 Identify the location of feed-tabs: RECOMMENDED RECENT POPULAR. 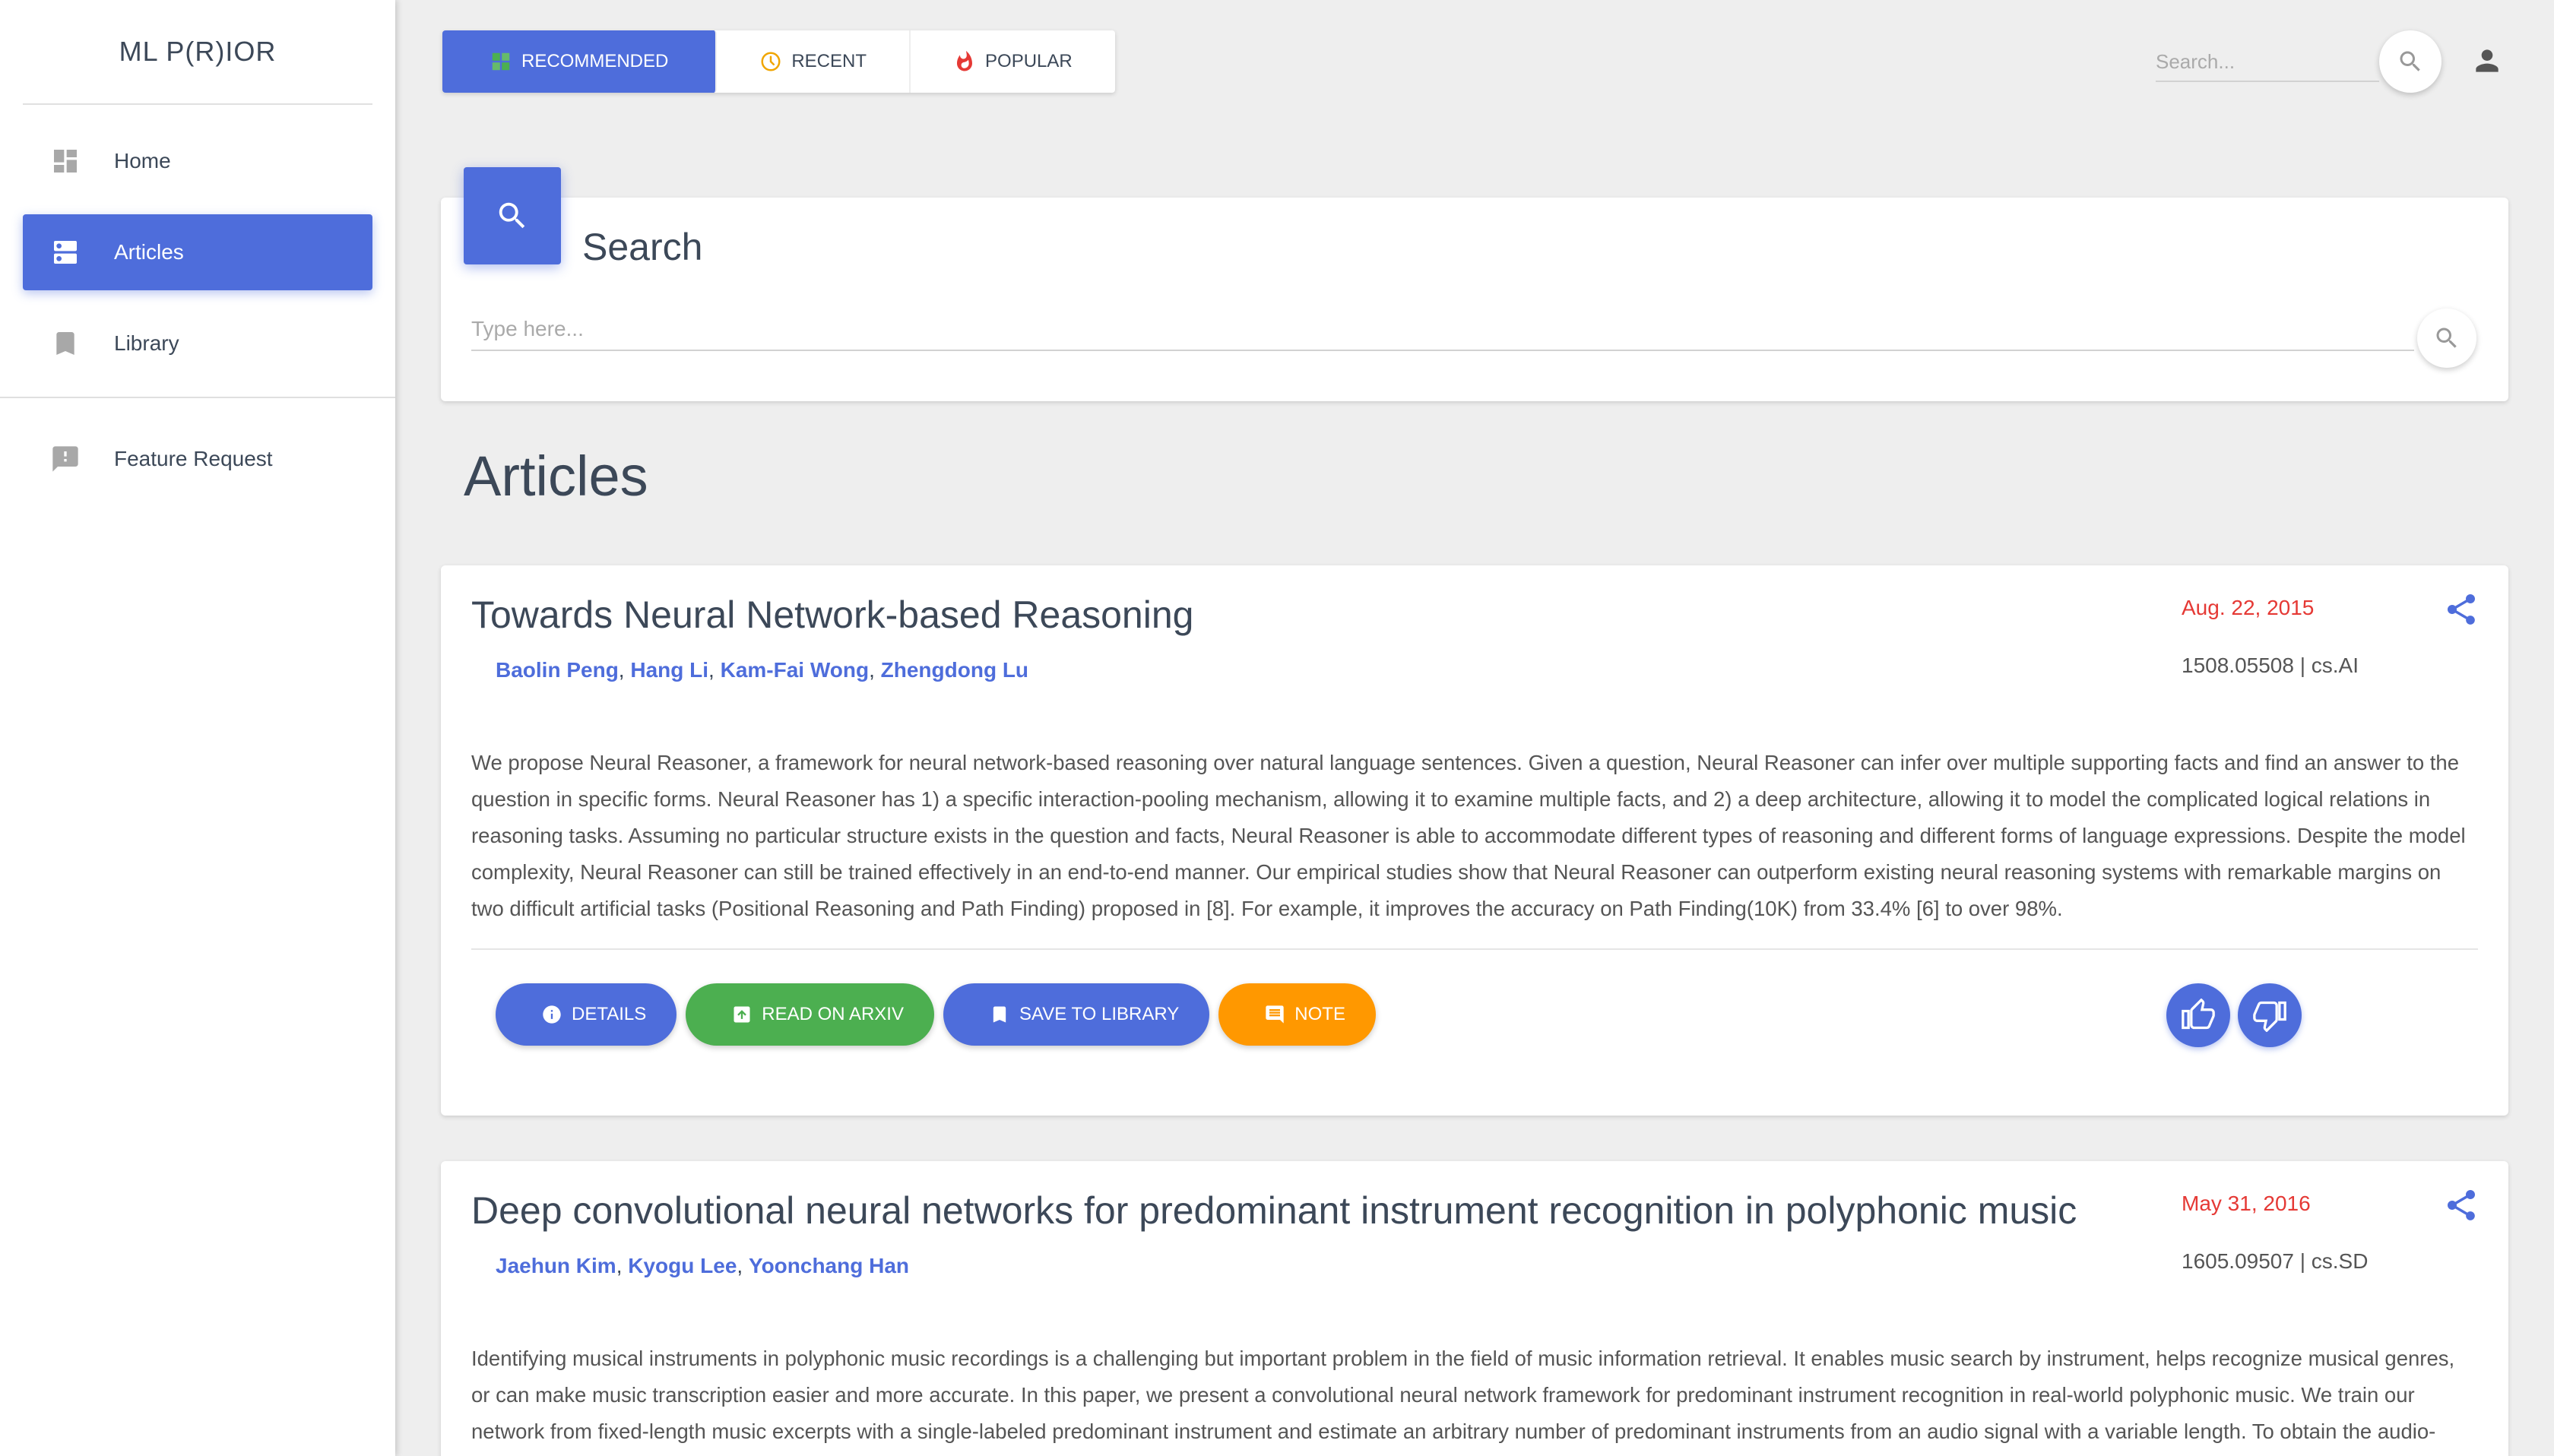
(778, 61).